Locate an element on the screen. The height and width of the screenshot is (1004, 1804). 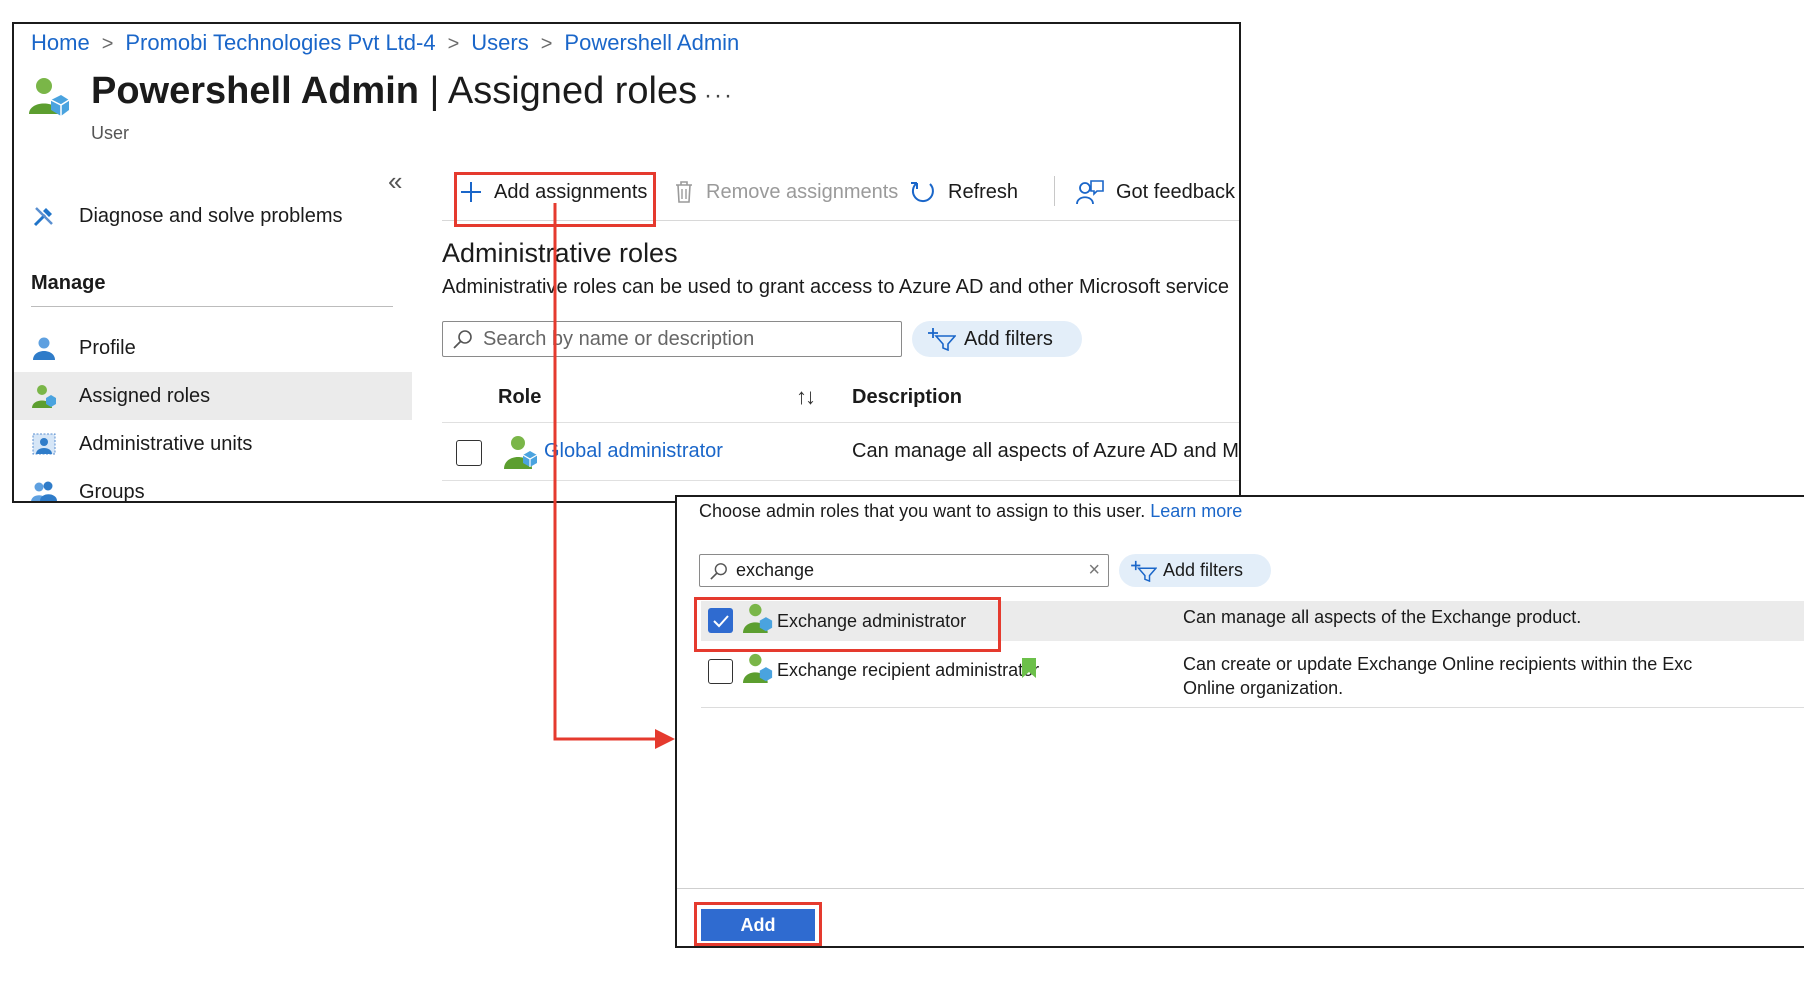
feedback-button: Got feedback is located at coordinates (1155, 192).